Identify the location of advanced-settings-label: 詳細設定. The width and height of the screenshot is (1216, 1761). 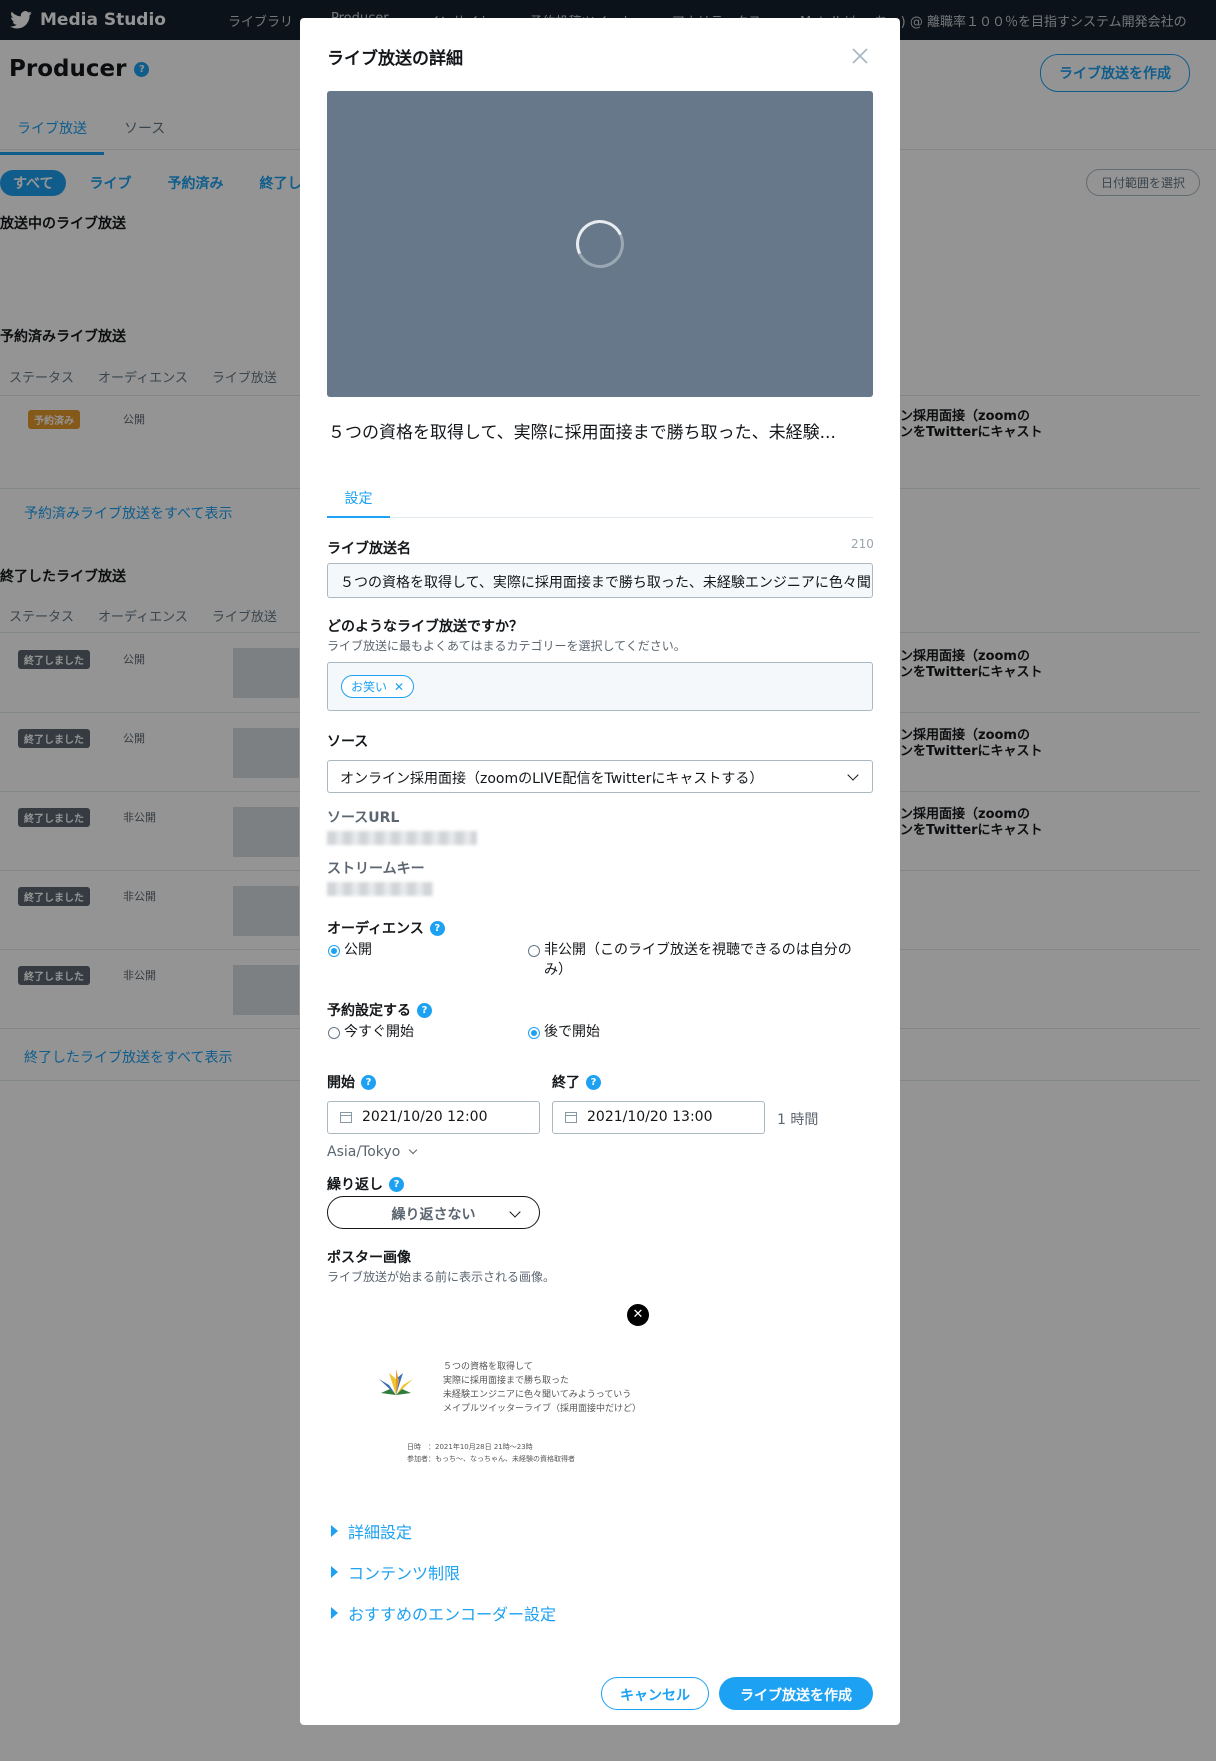
(380, 1532).